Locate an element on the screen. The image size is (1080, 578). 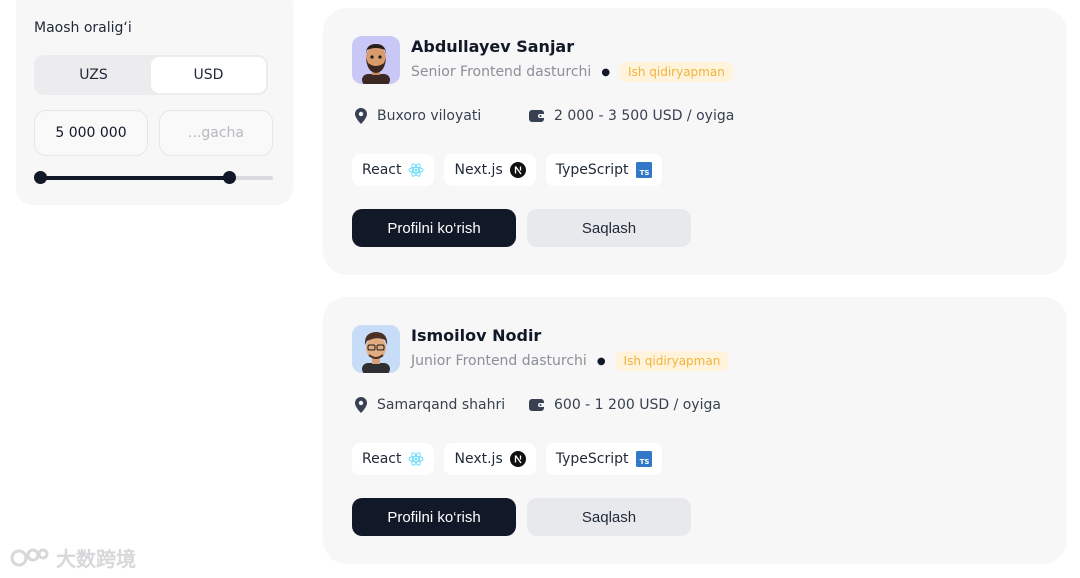
candidate-salary: 600 - 1 200 USD / oyiga is located at coordinates (625, 405).